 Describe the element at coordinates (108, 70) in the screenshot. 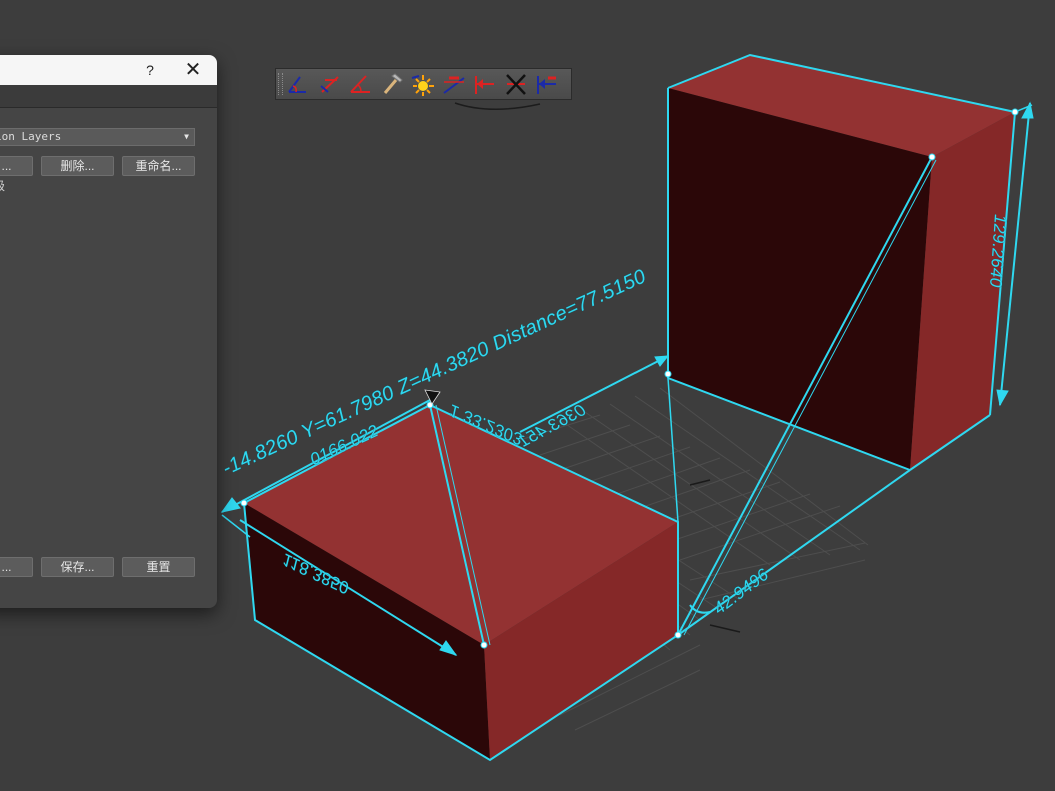

I see `dialog-titlebar: ? ✕` at that location.